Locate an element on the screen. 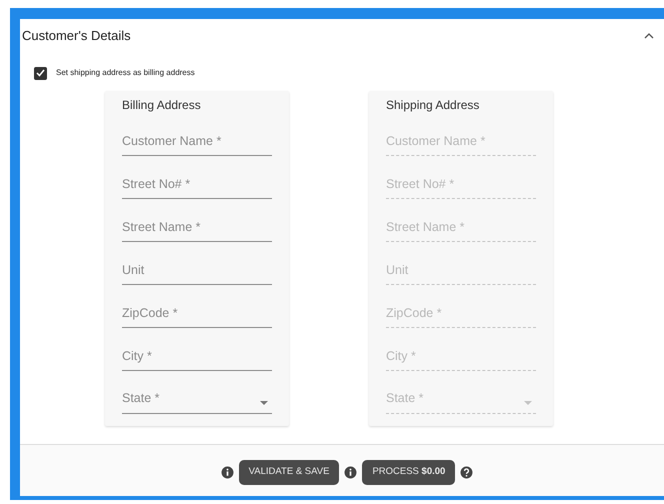 The image size is (664, 504). text-field: Customer Name * is located at coordinates (197, 141).